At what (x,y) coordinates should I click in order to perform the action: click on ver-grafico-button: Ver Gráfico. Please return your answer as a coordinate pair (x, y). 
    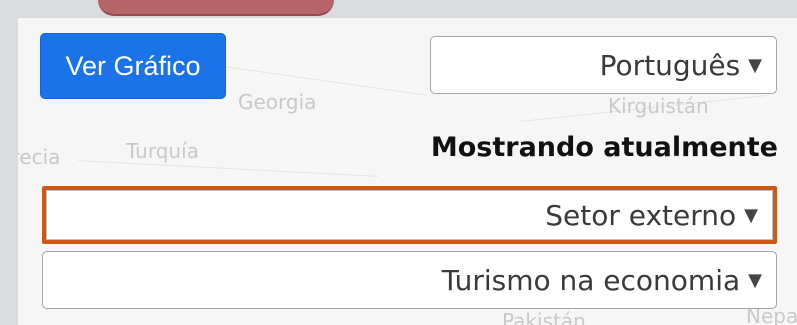
    Looking at the image, I should click on (133, 66).